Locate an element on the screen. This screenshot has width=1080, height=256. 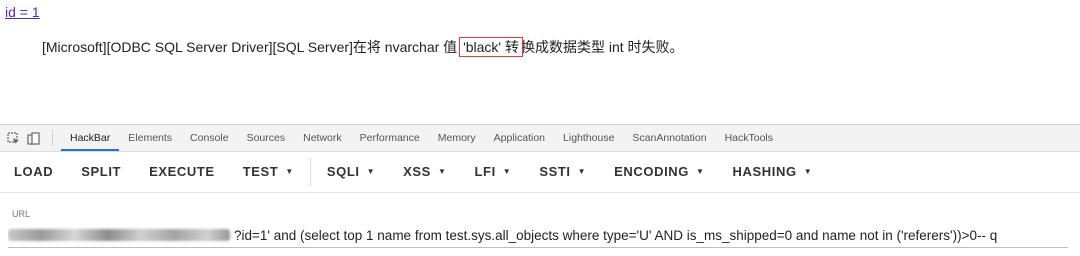
tab-memory: Memory is located at coordinates (457, 138).